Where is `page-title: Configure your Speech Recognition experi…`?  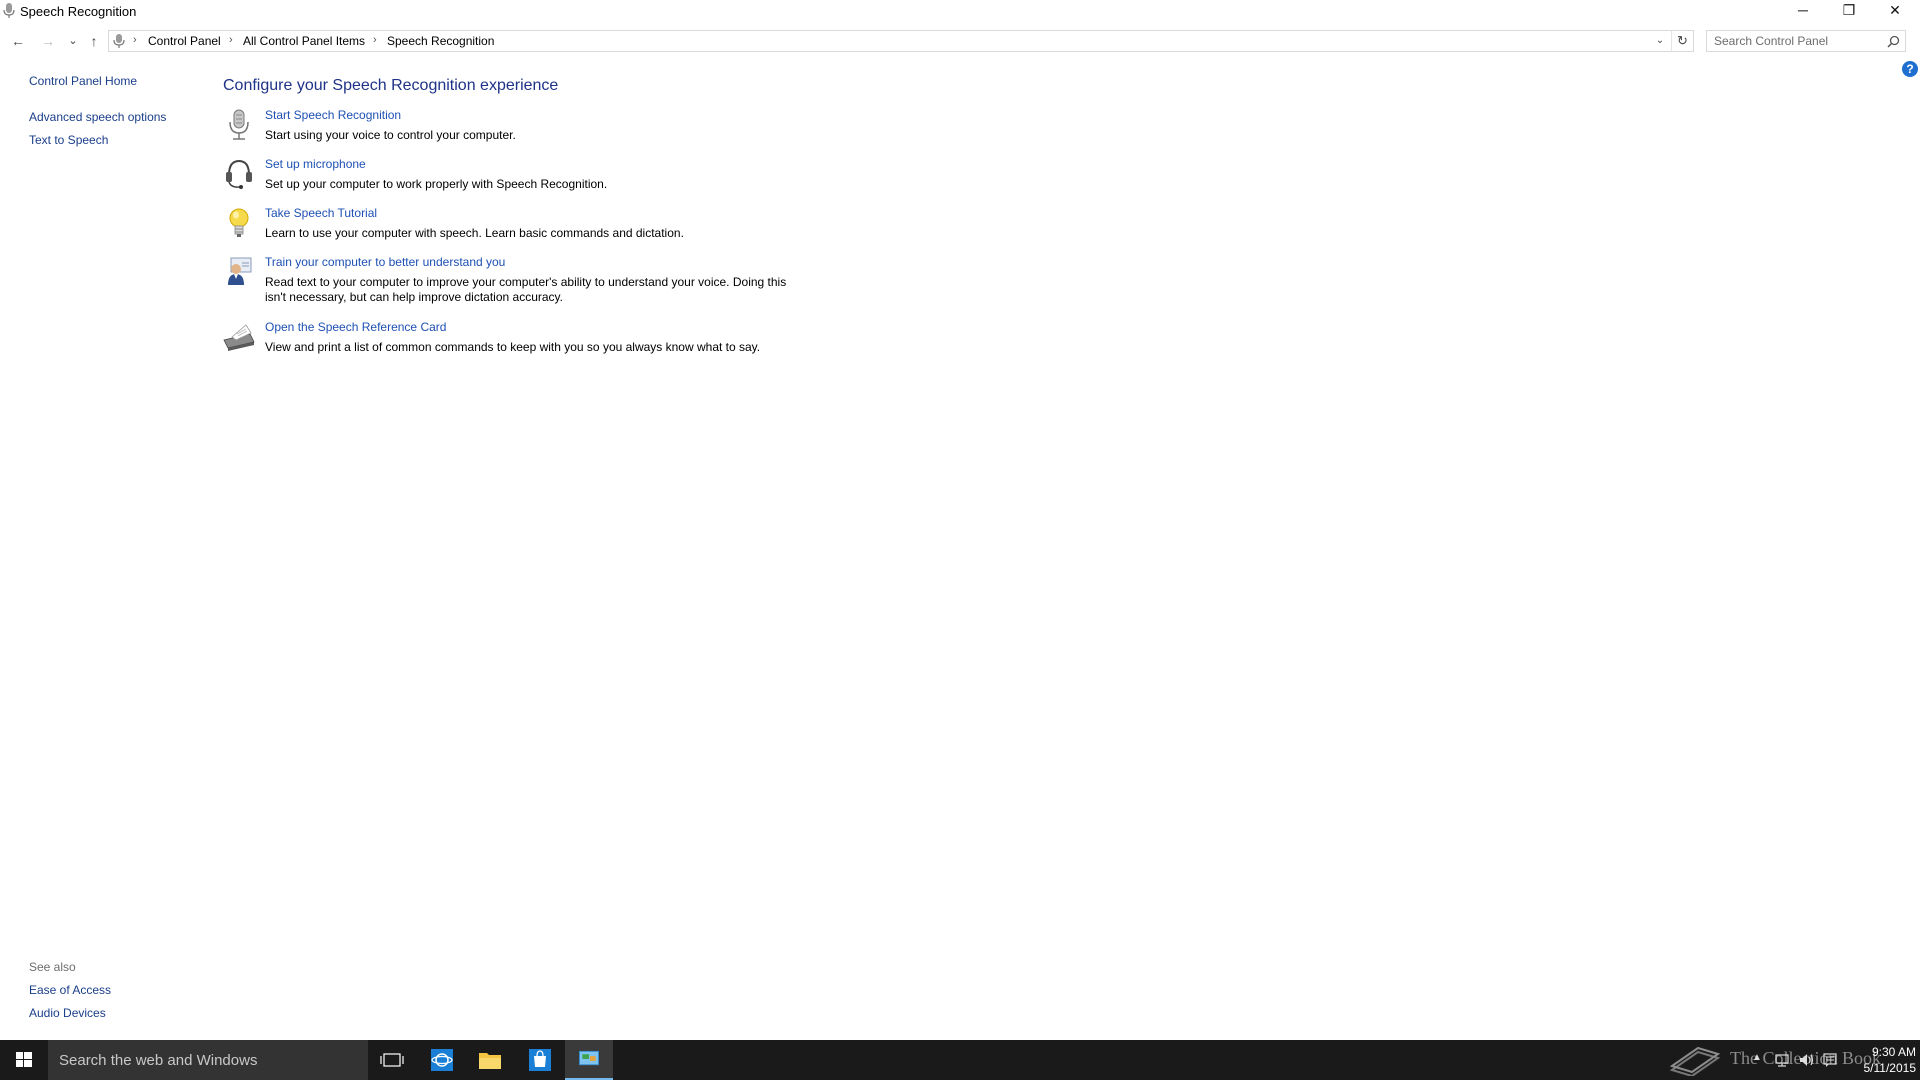
page-title: Configure your Speech Recognition experi… is located at coordinates (391, 85).